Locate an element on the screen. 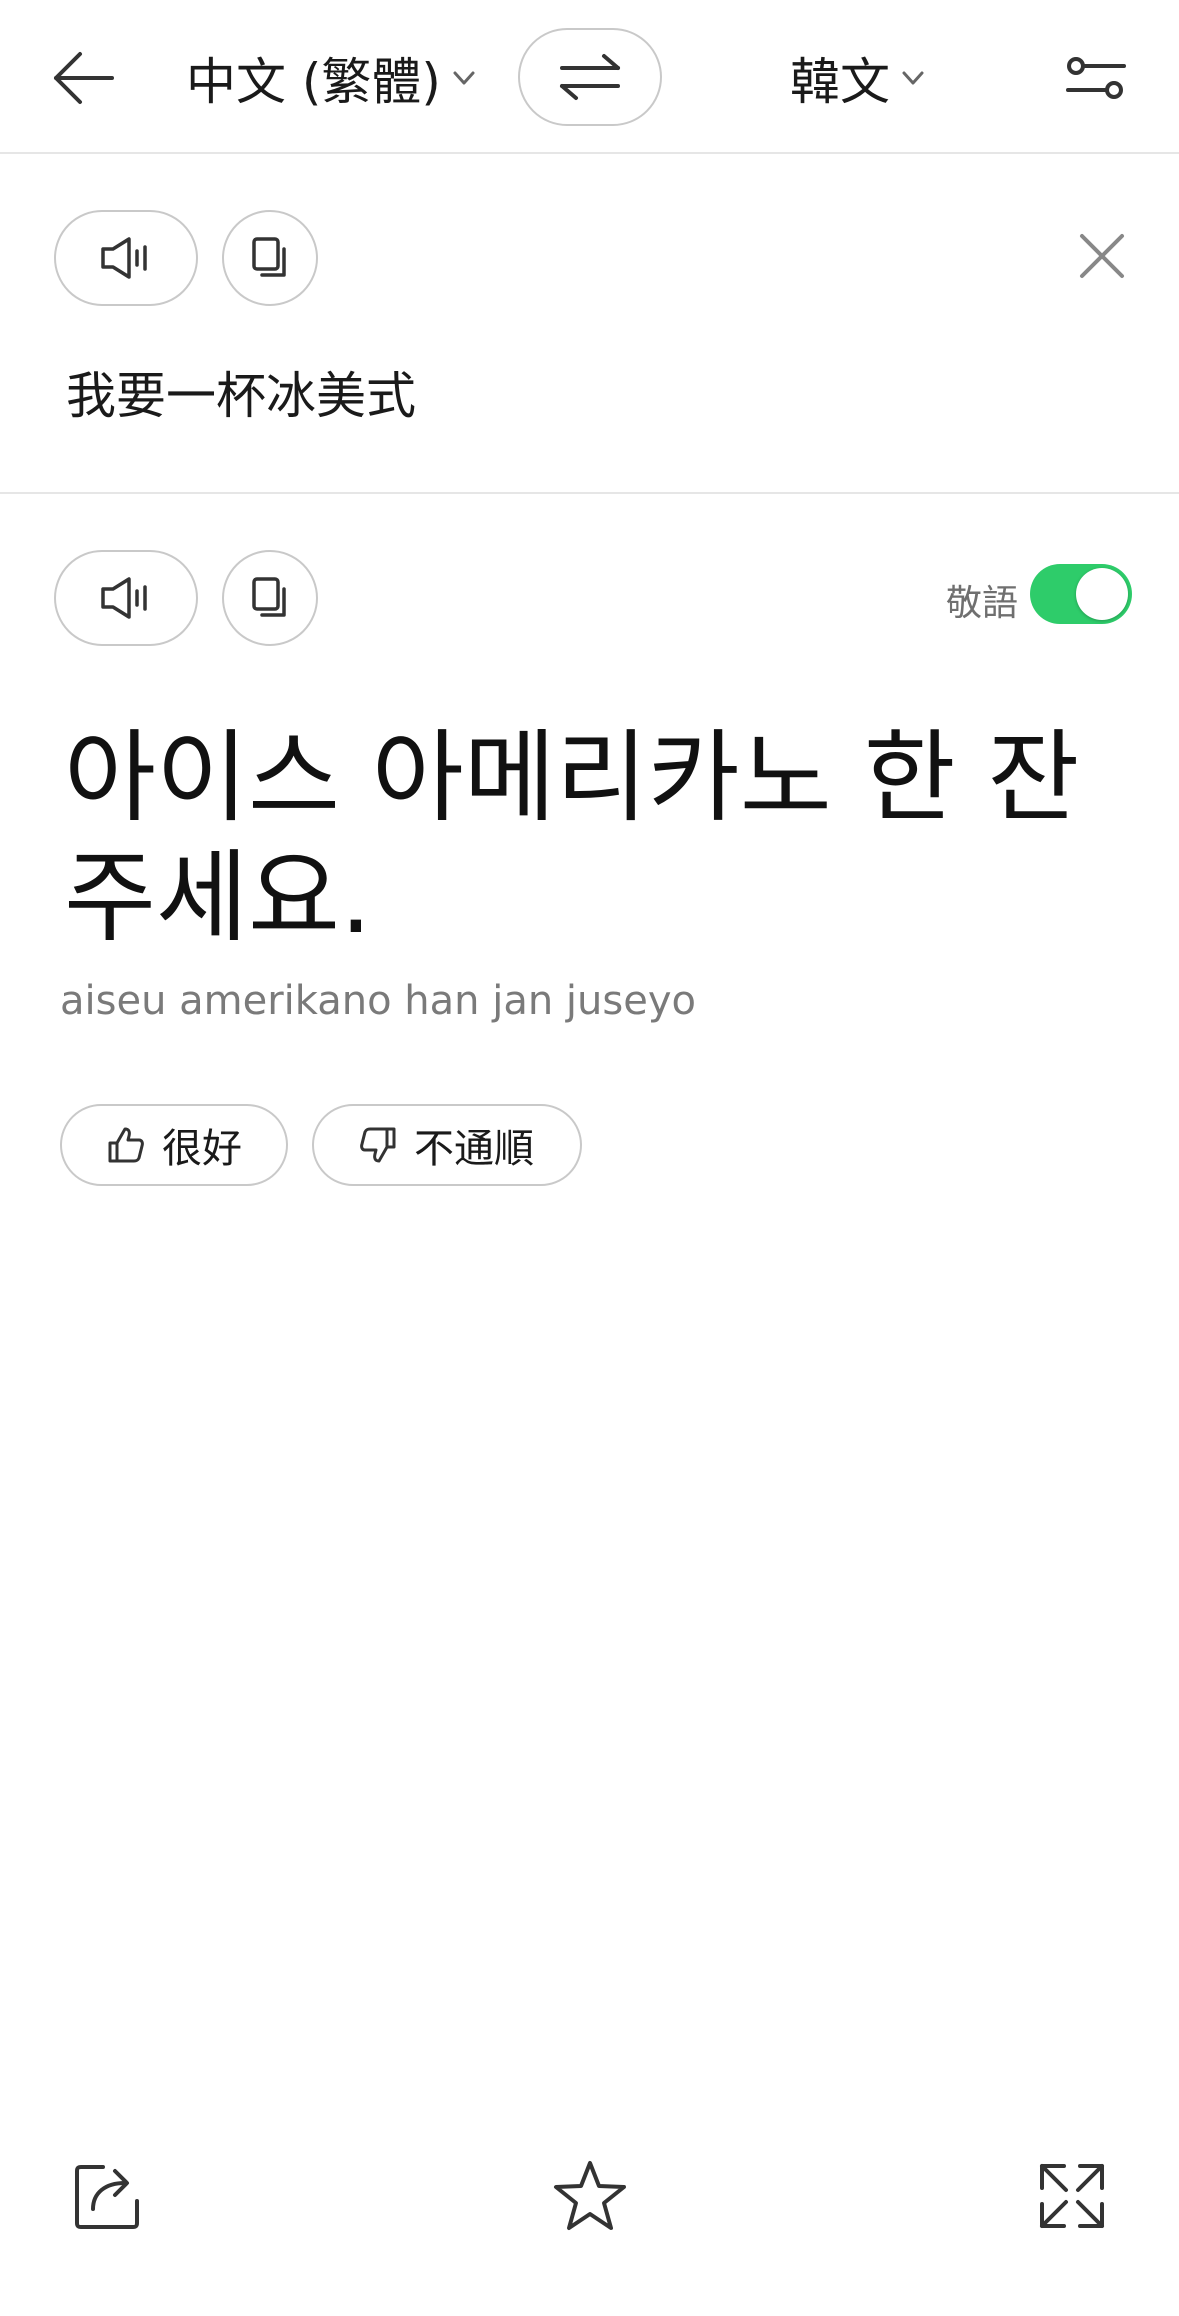  star-icon is located at coordinates (590, 2195).